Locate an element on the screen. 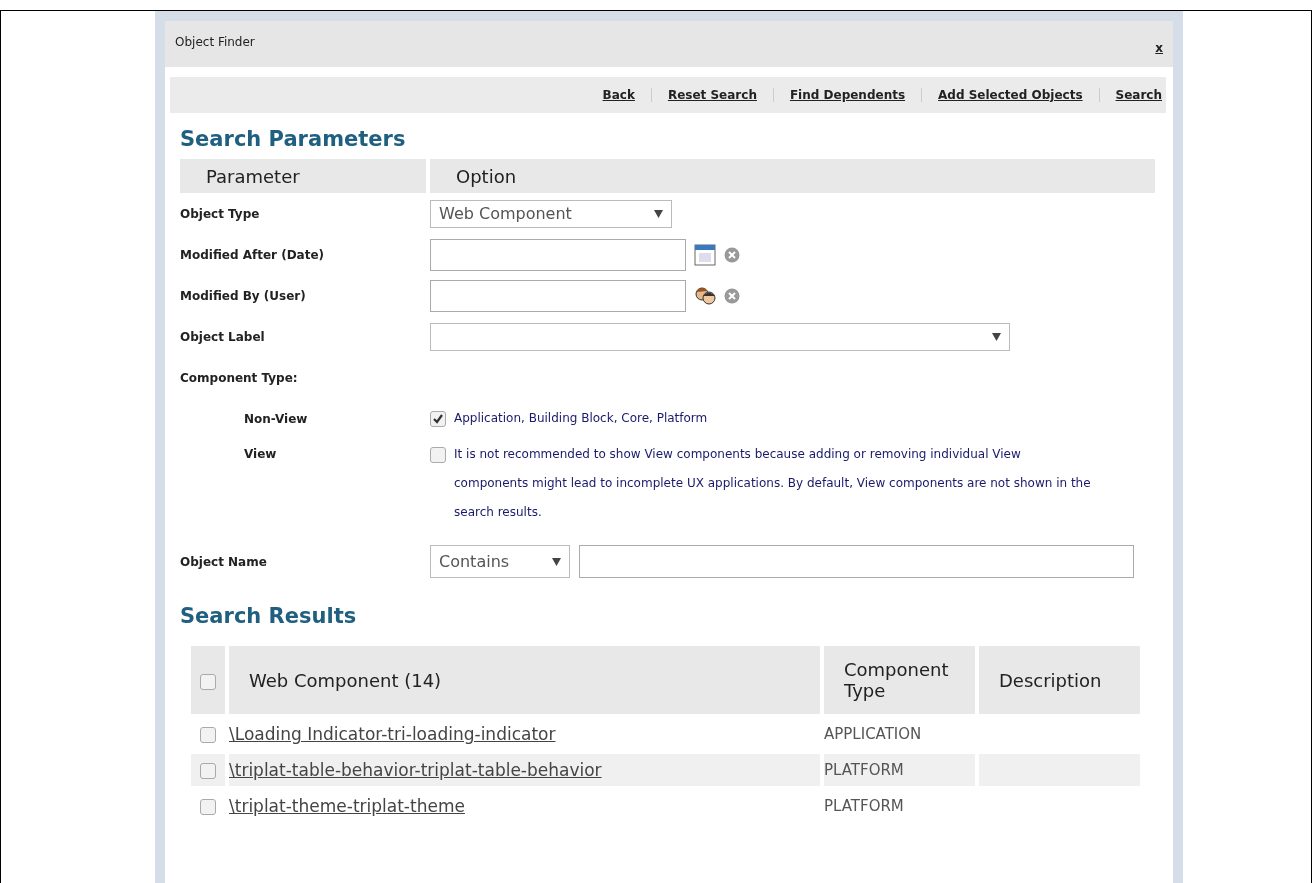 This screenshot has width=1312, height=883. field-label: Object Name is located at coordinates (224, 561).